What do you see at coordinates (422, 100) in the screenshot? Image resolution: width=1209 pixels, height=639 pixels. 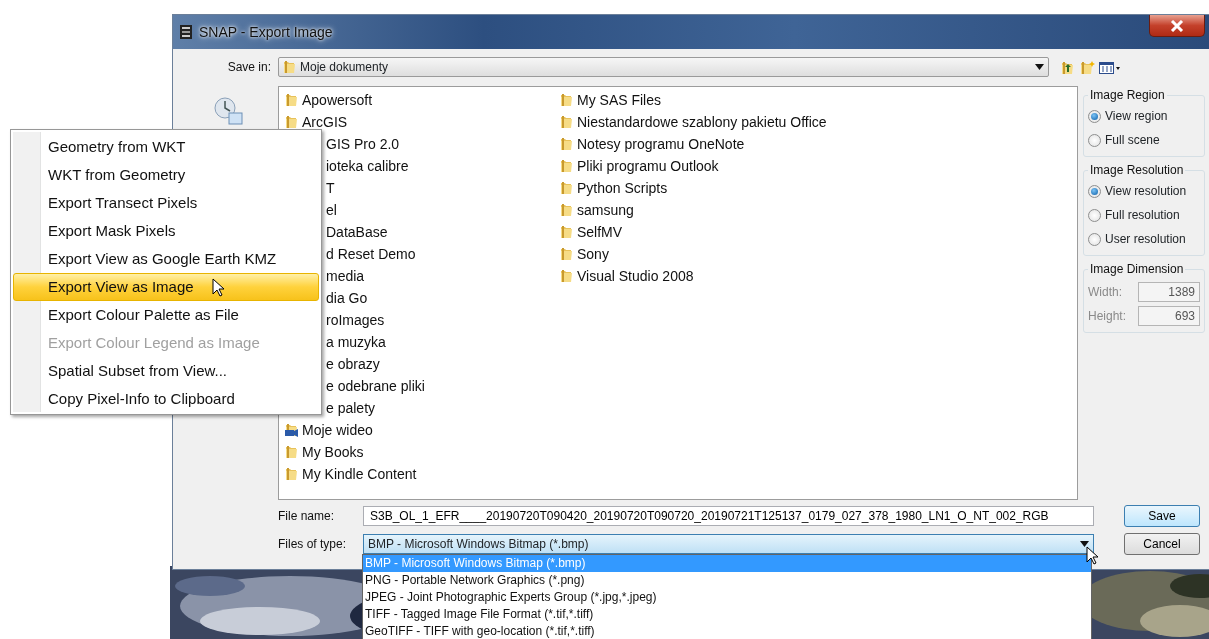 I see `file-item: Apowersoft` at bounding box center [422, 100].